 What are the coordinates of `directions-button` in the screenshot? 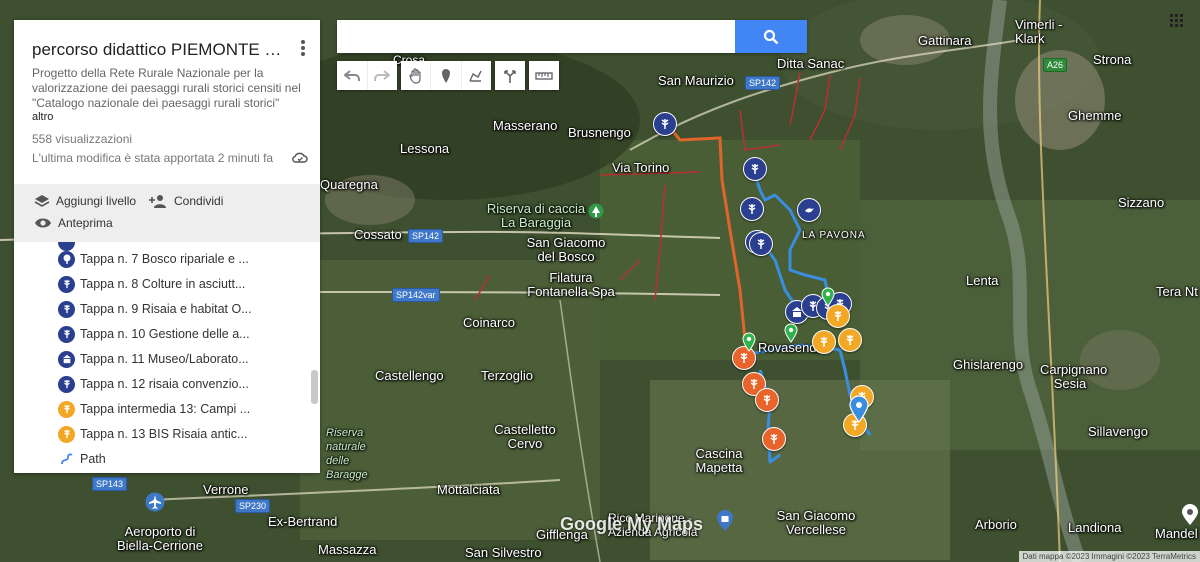 It's located at (510, 75).